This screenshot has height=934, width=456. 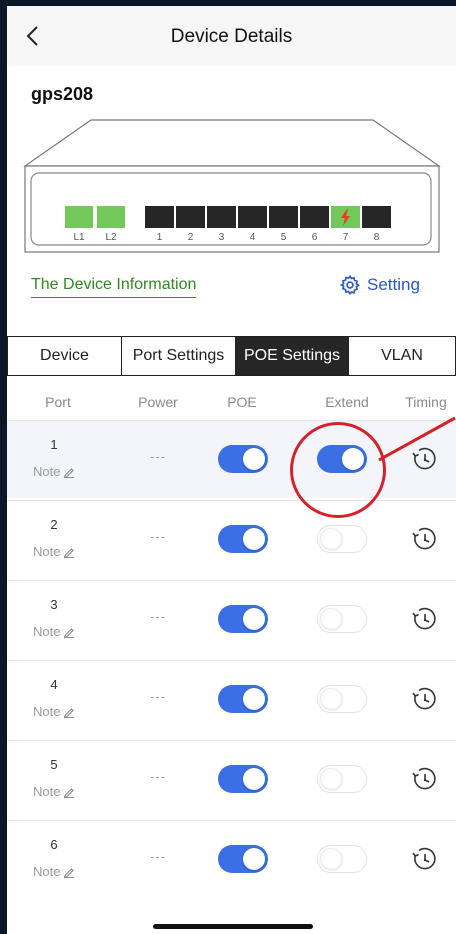 I want to click on device-name: gps208, so click(x=62, y=94).